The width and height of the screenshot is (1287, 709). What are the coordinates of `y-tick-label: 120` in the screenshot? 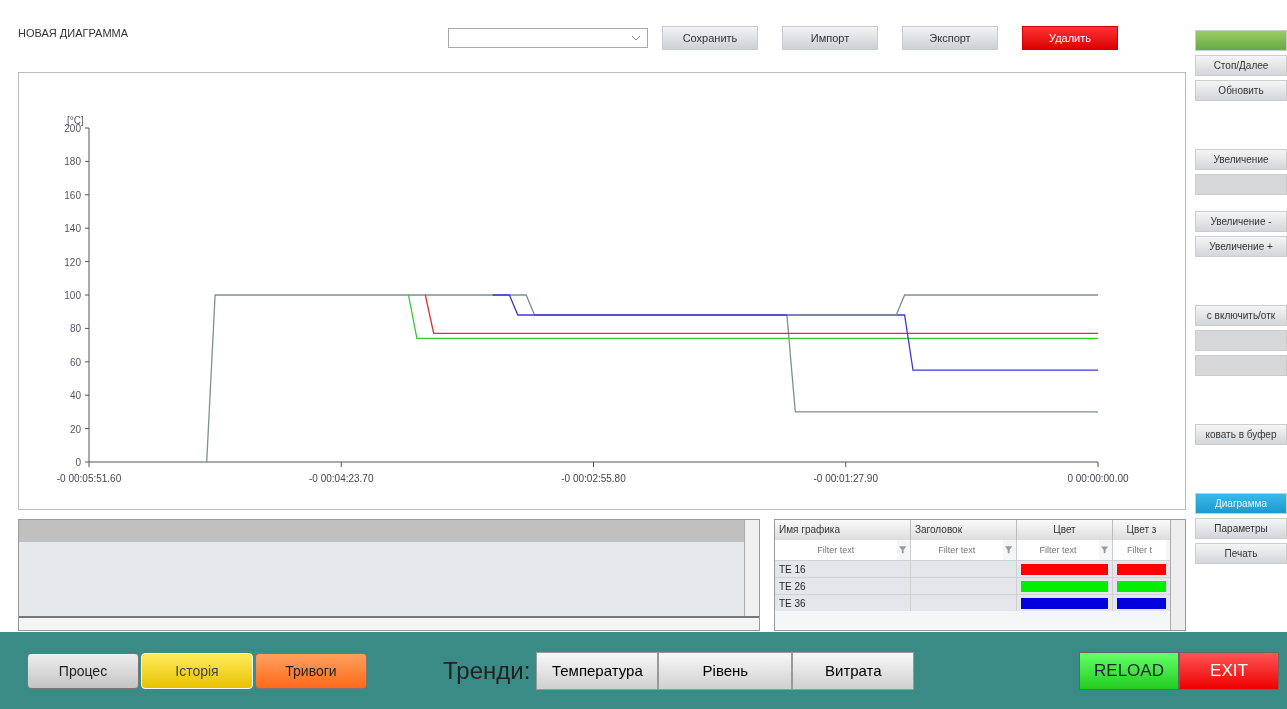 It's located at (72, 262).